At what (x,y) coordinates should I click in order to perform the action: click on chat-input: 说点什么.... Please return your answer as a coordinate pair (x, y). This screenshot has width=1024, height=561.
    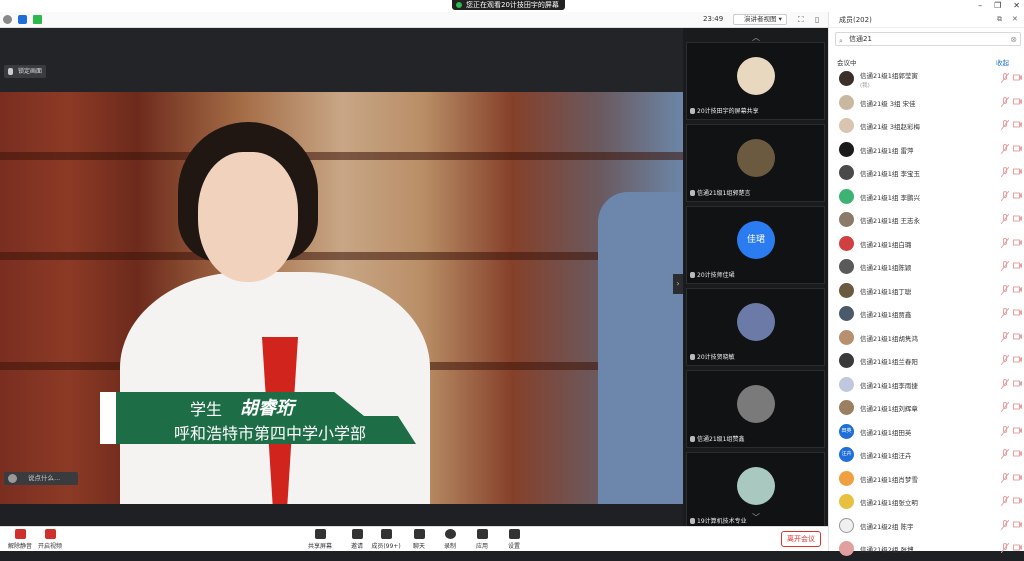
    Looking at the image, I should click on (41, 478).